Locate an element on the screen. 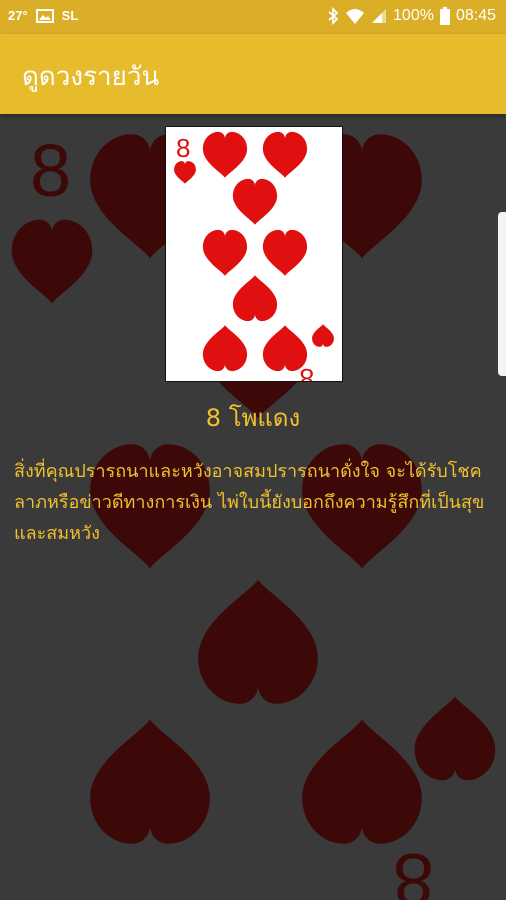  card-rank-top: 8 is located at coordinates (183, 148).